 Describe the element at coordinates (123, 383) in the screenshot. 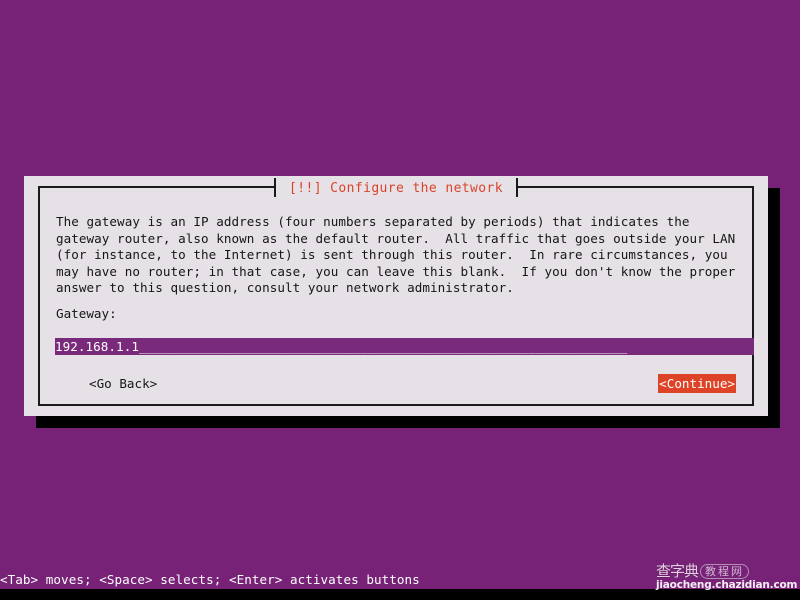

I see `go-back-button: <Go Back>` at that location.